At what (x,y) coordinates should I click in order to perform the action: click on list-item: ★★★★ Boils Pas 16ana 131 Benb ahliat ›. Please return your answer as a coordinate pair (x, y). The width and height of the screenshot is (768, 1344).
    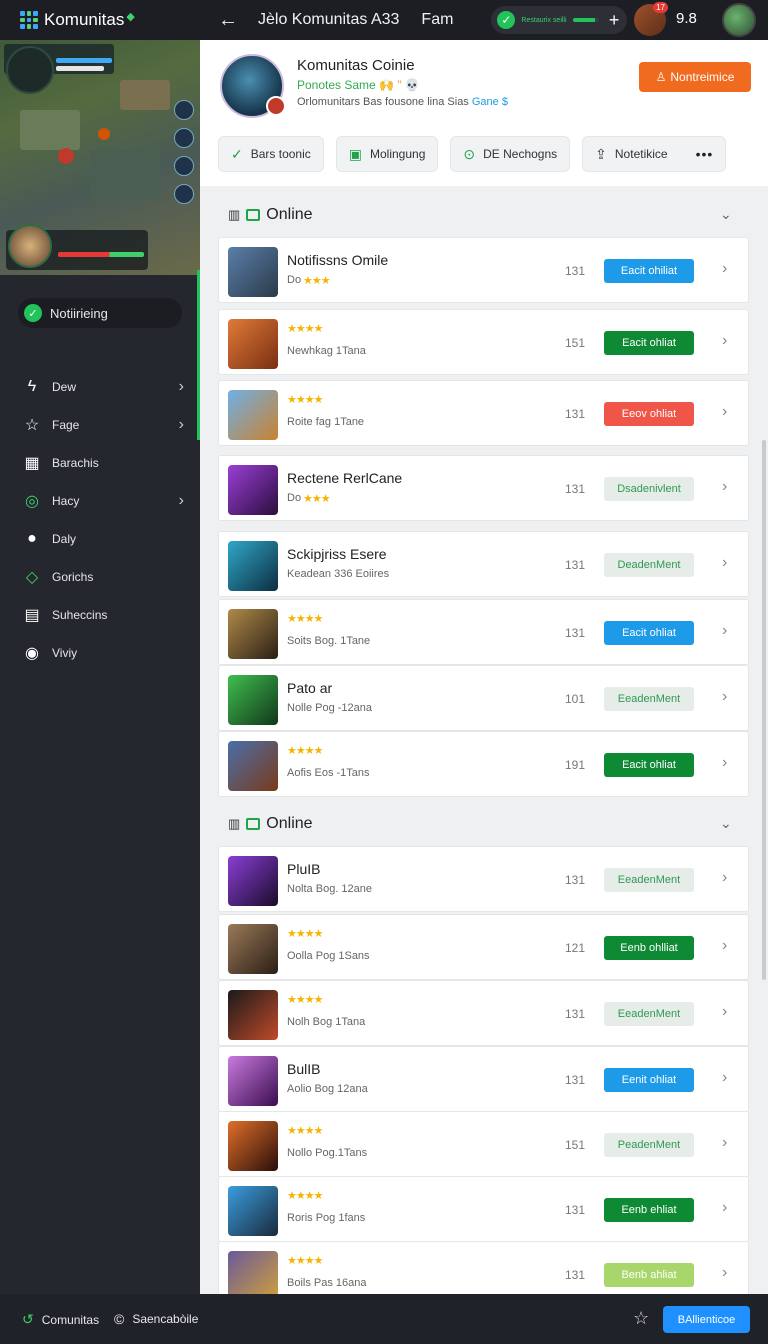
    Looking at the image, I should click on (483, 1267).